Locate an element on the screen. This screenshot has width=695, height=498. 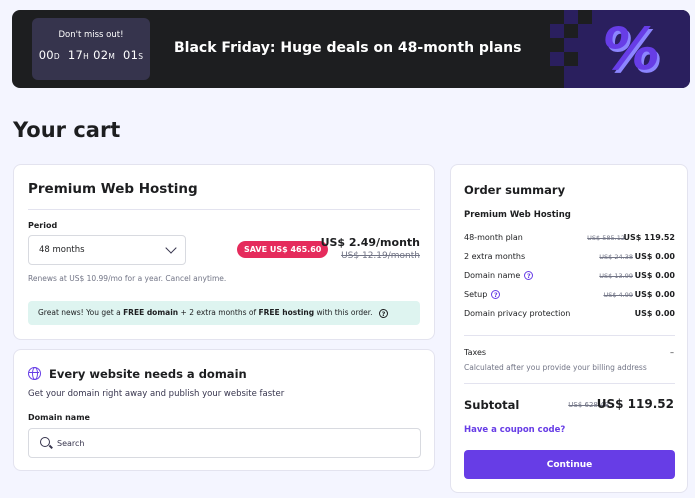
summary-row-extra-months: 2 extra months US$ 24.38 US$ 0.00 is located at coordinates (569, 256).